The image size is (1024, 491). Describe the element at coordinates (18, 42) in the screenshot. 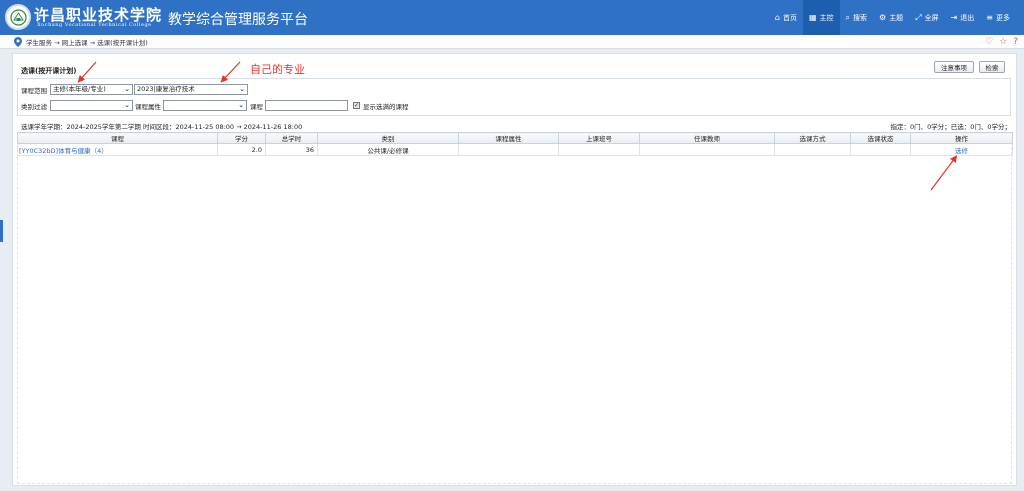

I see `location-pin-icon` at that location.